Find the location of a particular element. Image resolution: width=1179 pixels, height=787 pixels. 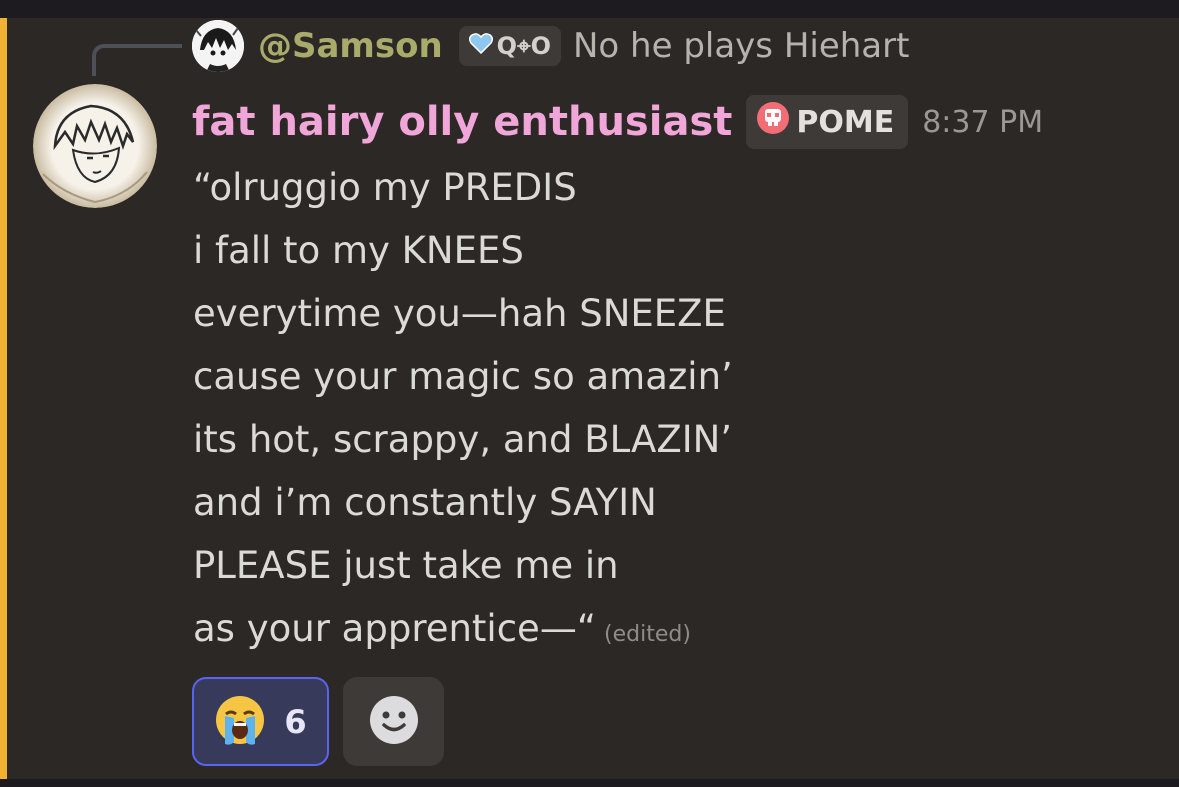

reply-avatar is located at coordinates (218, 46).